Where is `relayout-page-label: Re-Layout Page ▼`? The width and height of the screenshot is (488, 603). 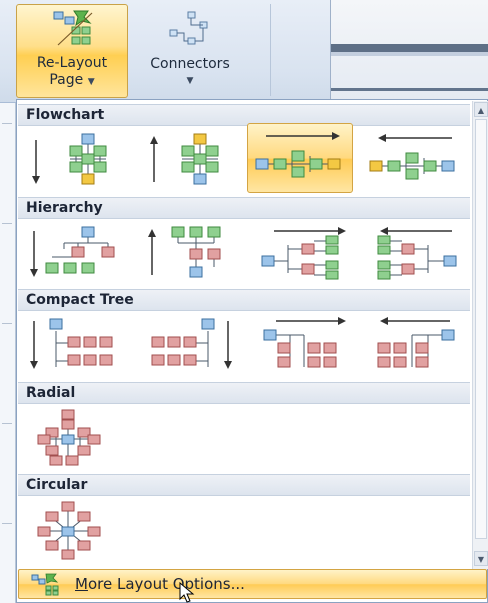
relayout-page-label: Re-Layout Page ▼ is located at coordinates (72, 73).